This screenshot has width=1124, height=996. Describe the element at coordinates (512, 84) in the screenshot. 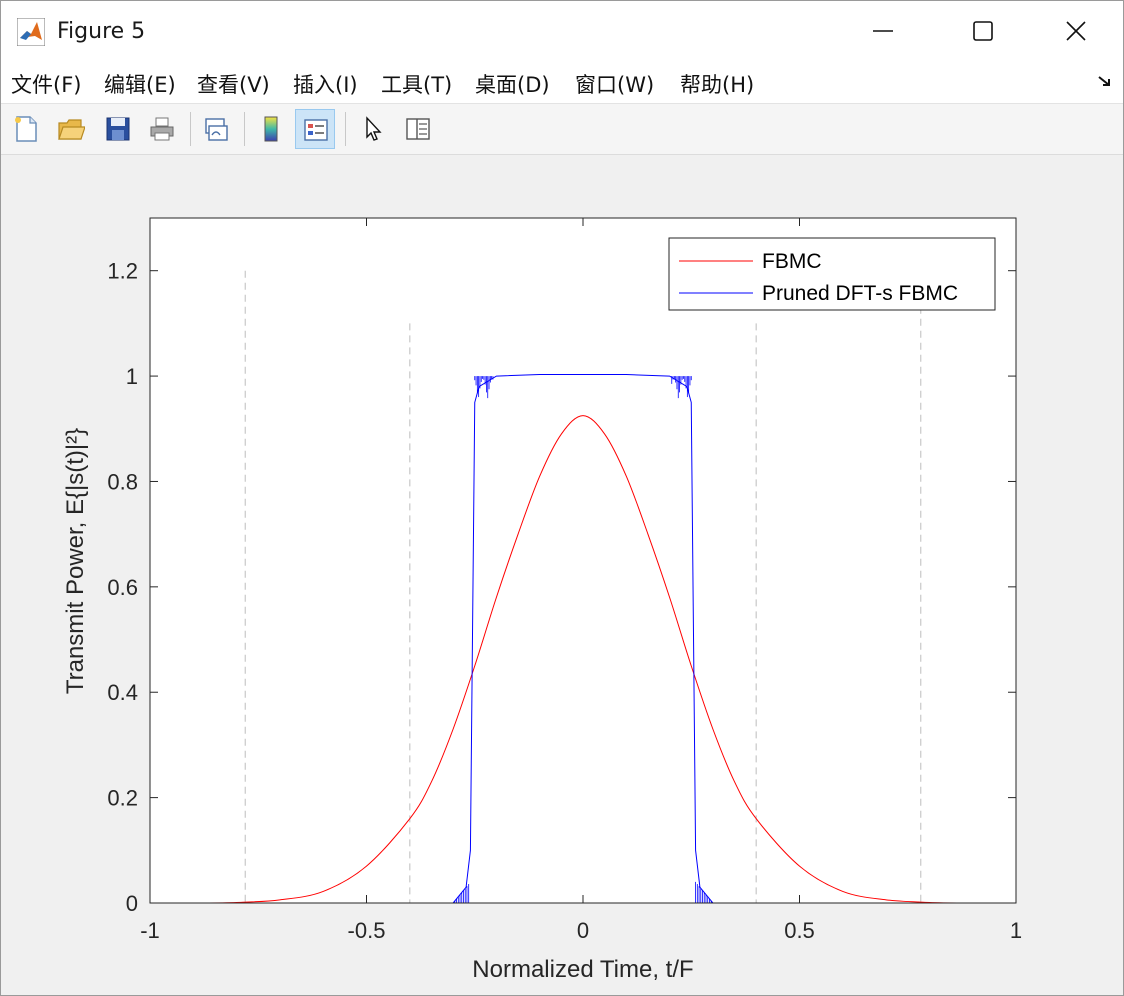

I see `menu-desktop: 桌面(D)` at that location.